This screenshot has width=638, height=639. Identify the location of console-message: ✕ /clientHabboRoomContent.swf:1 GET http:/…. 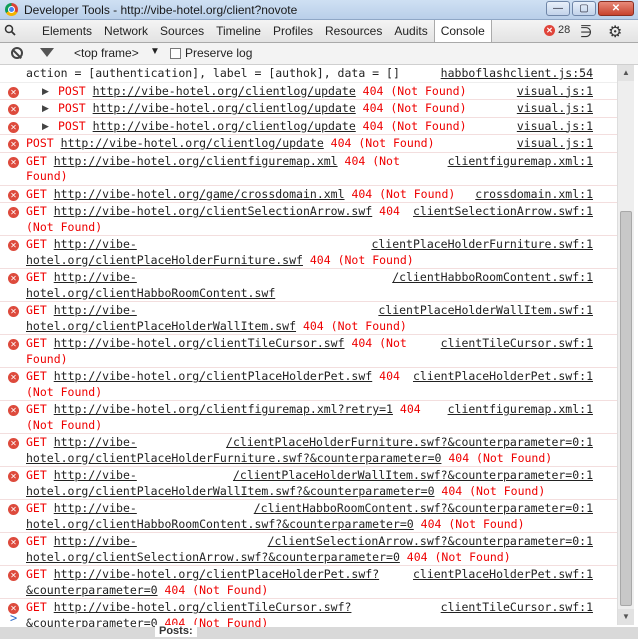
(308, 285).